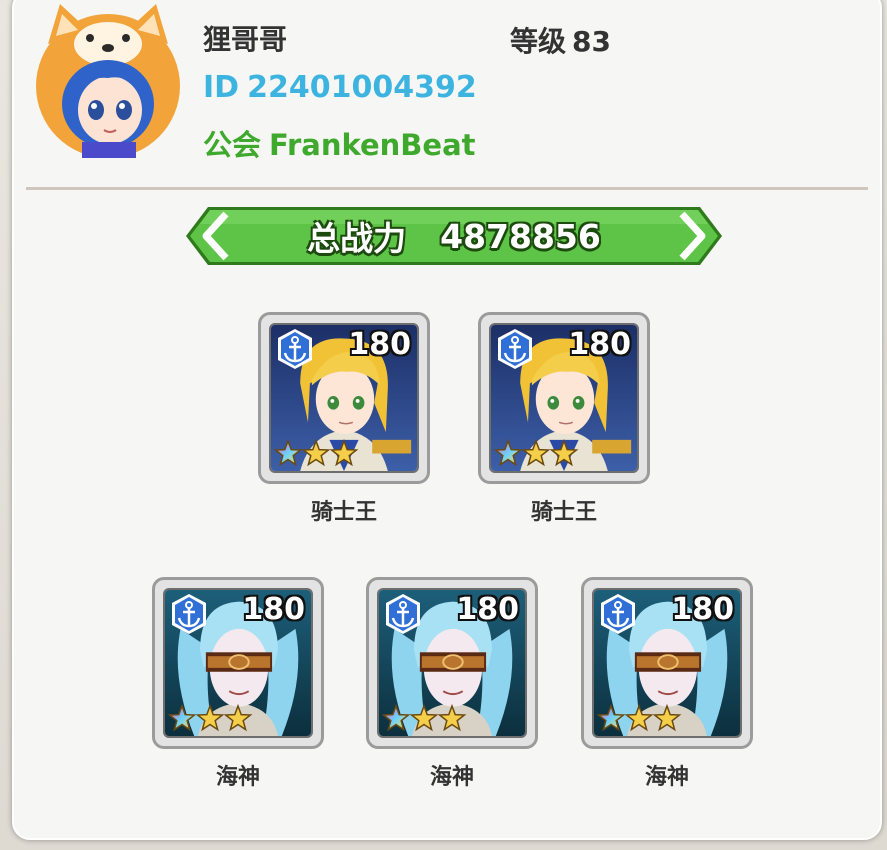  I want to click on level-value: 83, so click(591, 41).